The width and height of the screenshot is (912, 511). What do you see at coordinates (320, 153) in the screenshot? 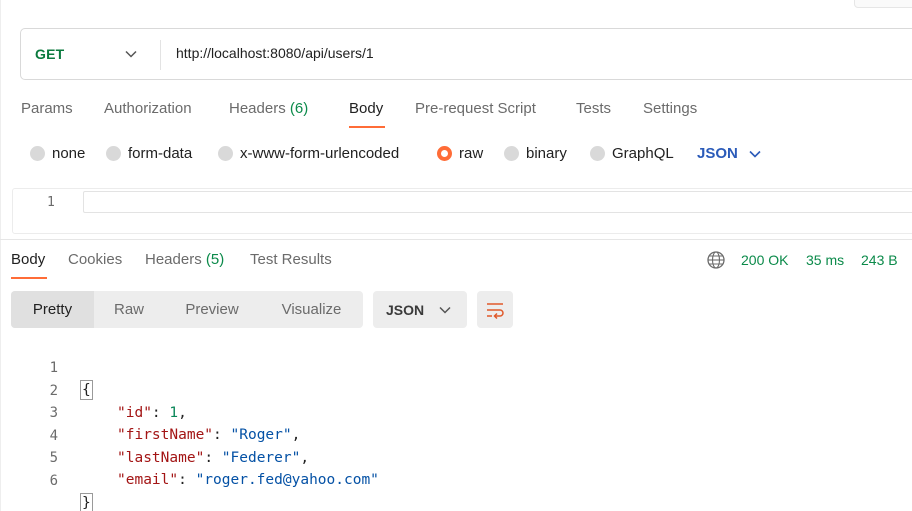
I see `radio-label: x-www-form-urlencoded` at bounding box center [320, 153].